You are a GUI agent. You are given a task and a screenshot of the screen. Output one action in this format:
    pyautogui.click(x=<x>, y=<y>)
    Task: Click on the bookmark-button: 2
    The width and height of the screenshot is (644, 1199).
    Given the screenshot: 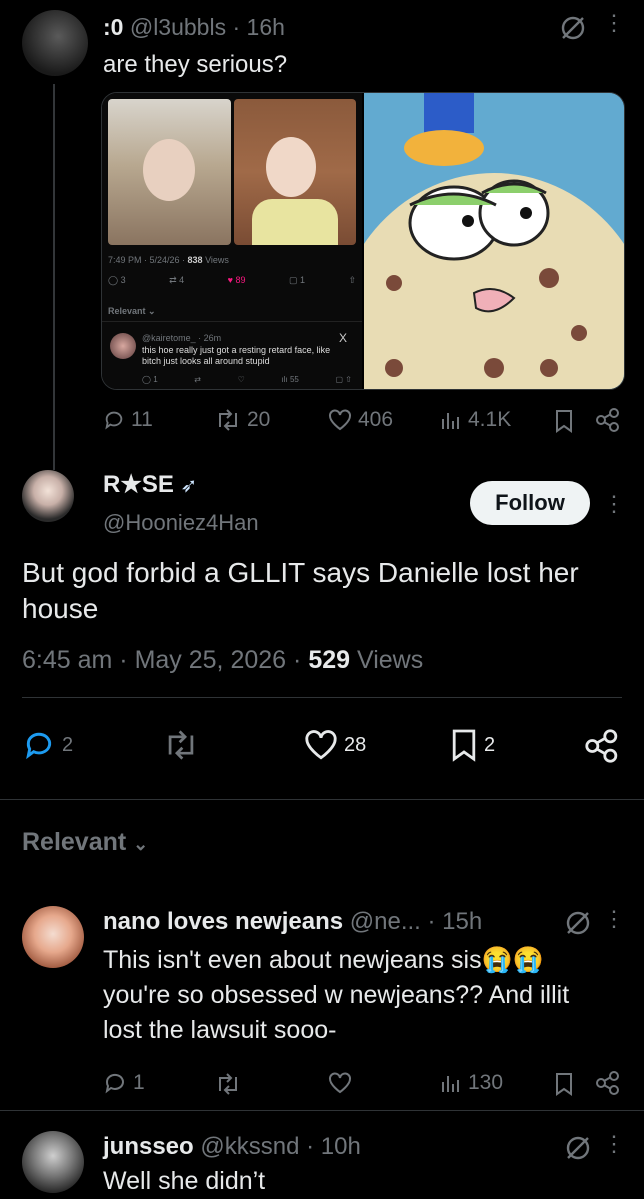 What is the action you would take?
    pyautogui.click(x=472, y=745)
    